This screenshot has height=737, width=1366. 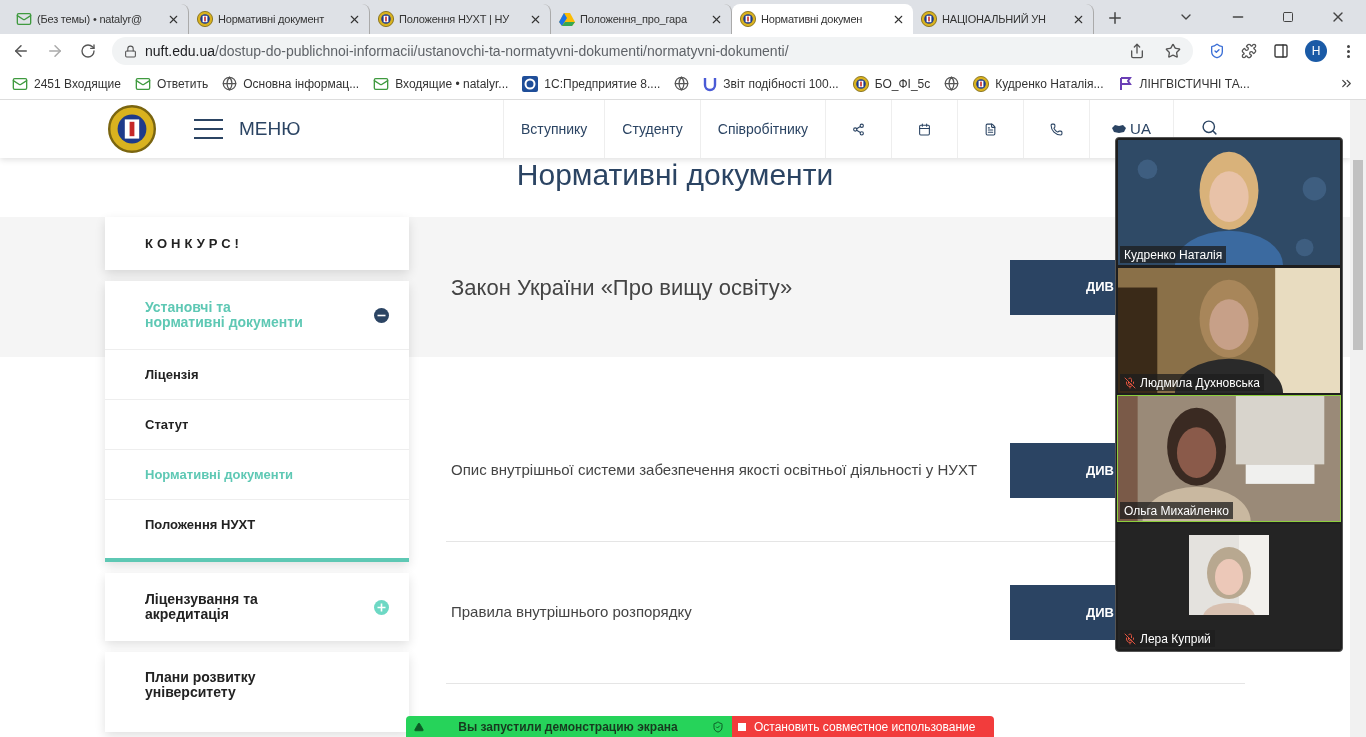 What do you see at coordinates (271, 19) in the screenshot?
I see `tab-title: Нормативні документ` at bounding box center [271, 19].